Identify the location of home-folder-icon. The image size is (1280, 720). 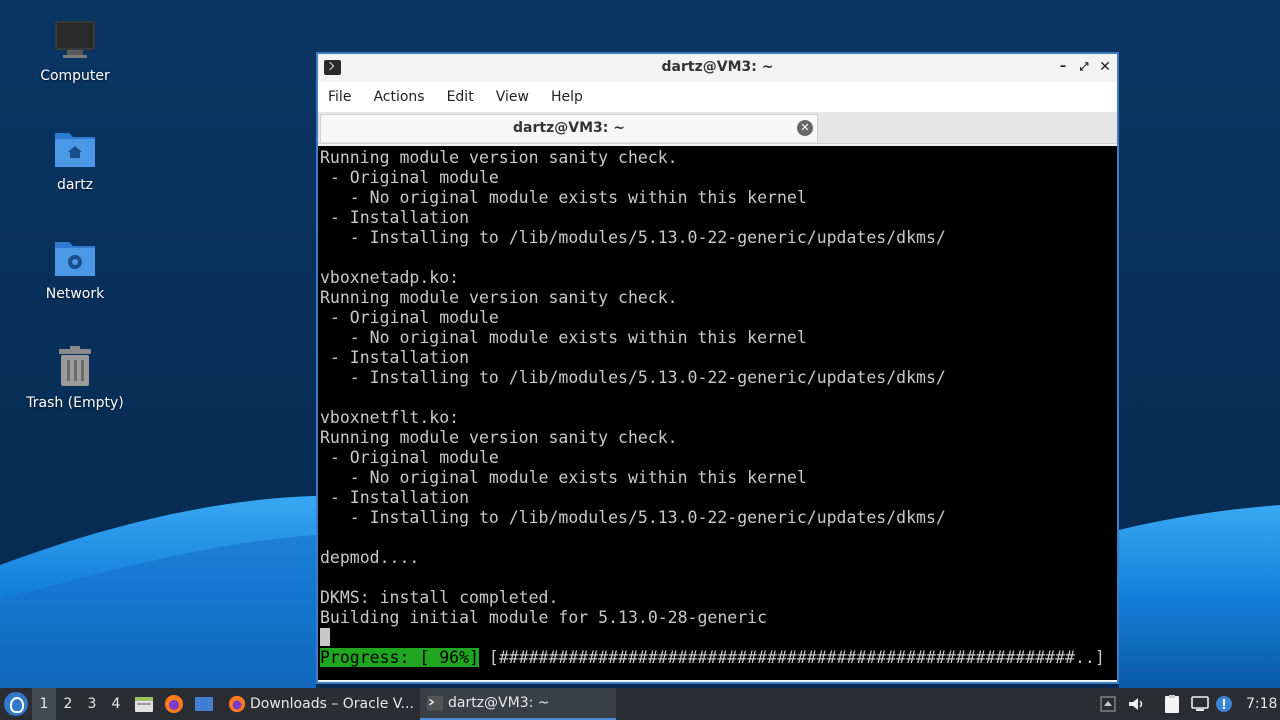
(75, 150).